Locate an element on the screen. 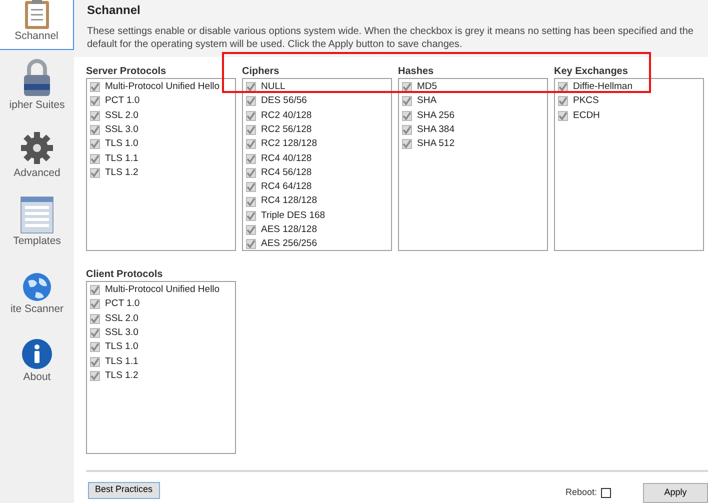 The image size is (708, 503). sidebar-item: Advanced is located at coordinates (37, 152).